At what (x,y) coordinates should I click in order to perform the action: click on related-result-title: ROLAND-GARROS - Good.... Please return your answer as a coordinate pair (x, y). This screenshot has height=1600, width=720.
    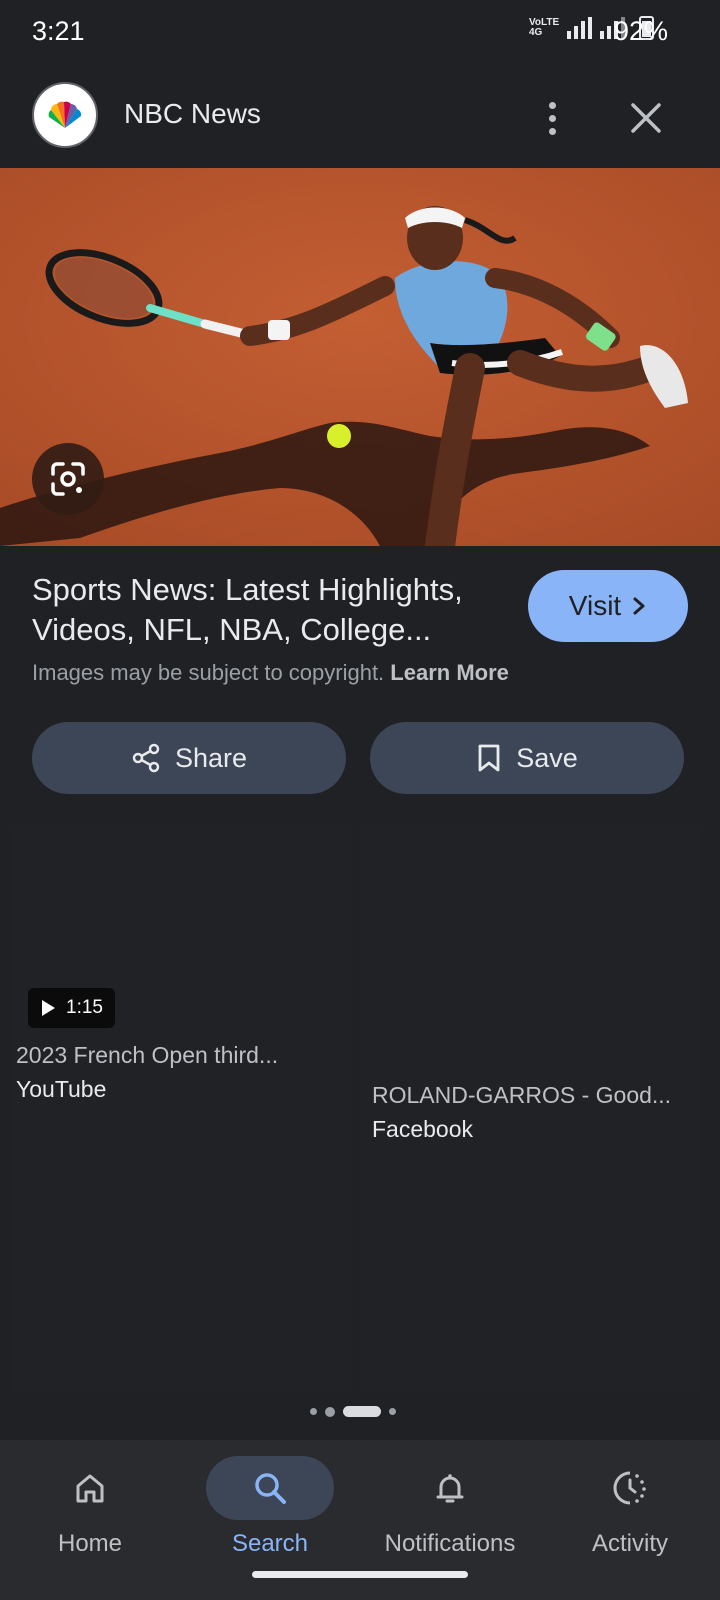
    Looking at the image, I should click on (522, 1095).